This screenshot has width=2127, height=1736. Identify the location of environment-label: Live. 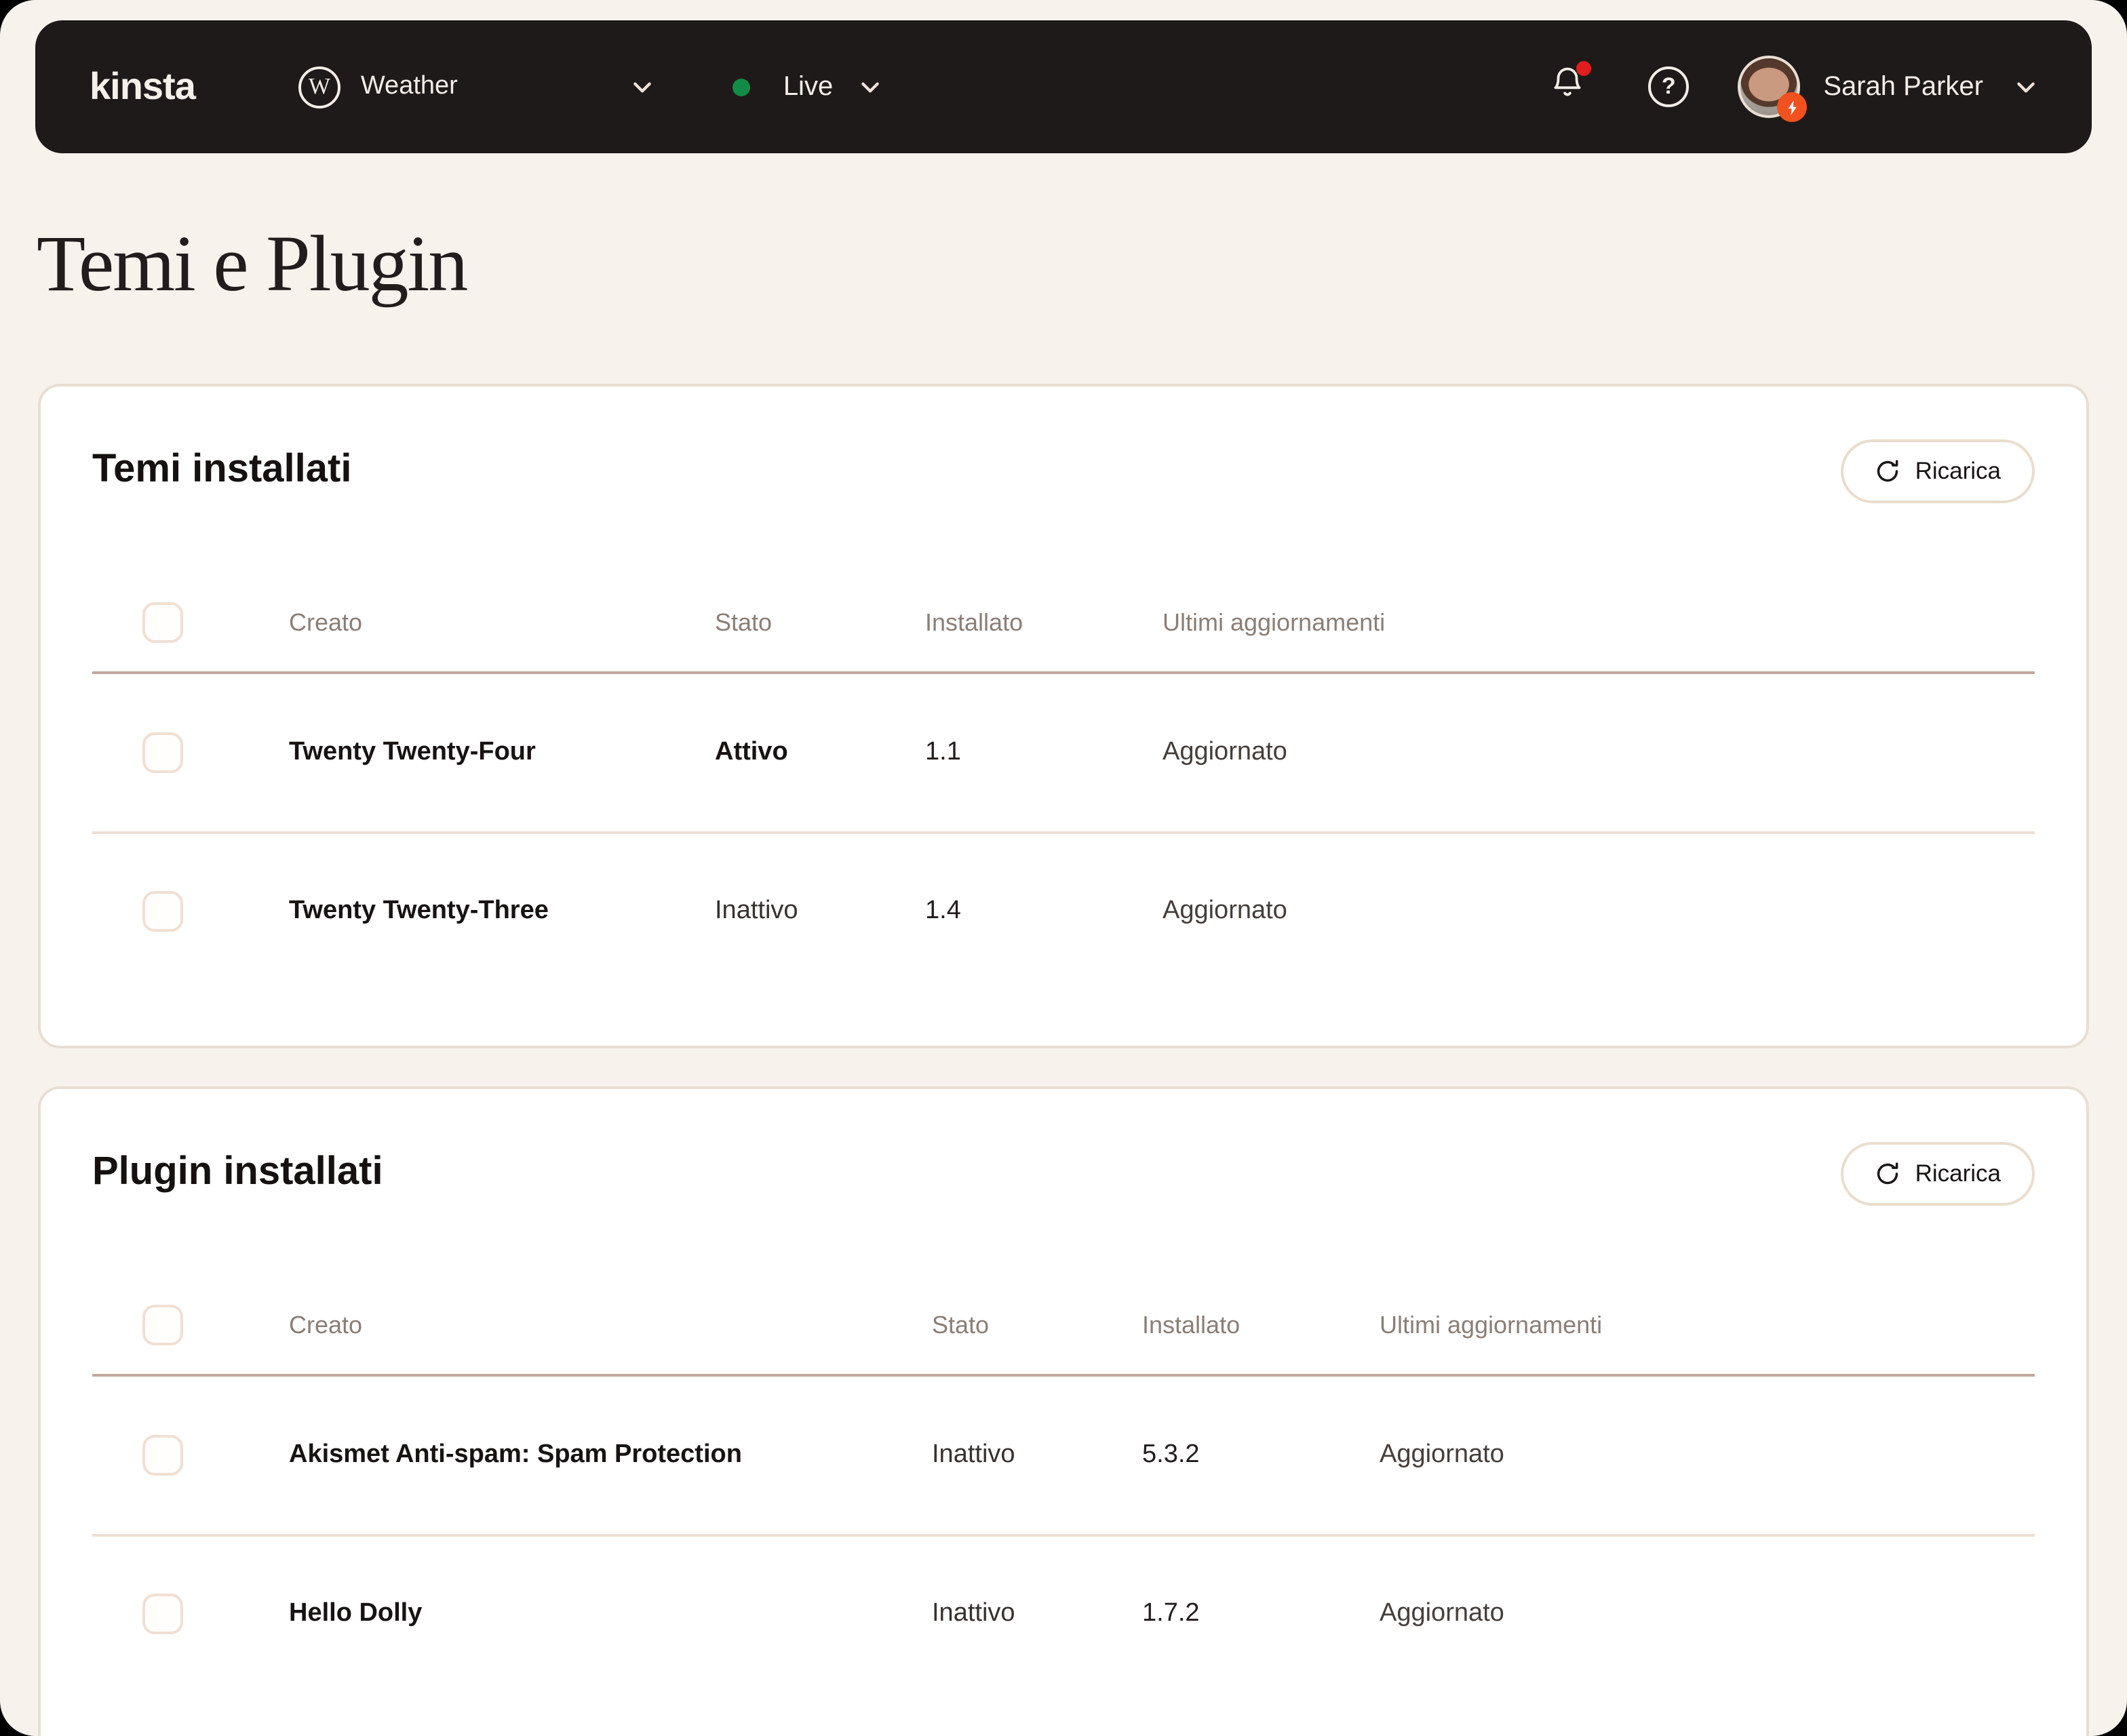
(808, 86).